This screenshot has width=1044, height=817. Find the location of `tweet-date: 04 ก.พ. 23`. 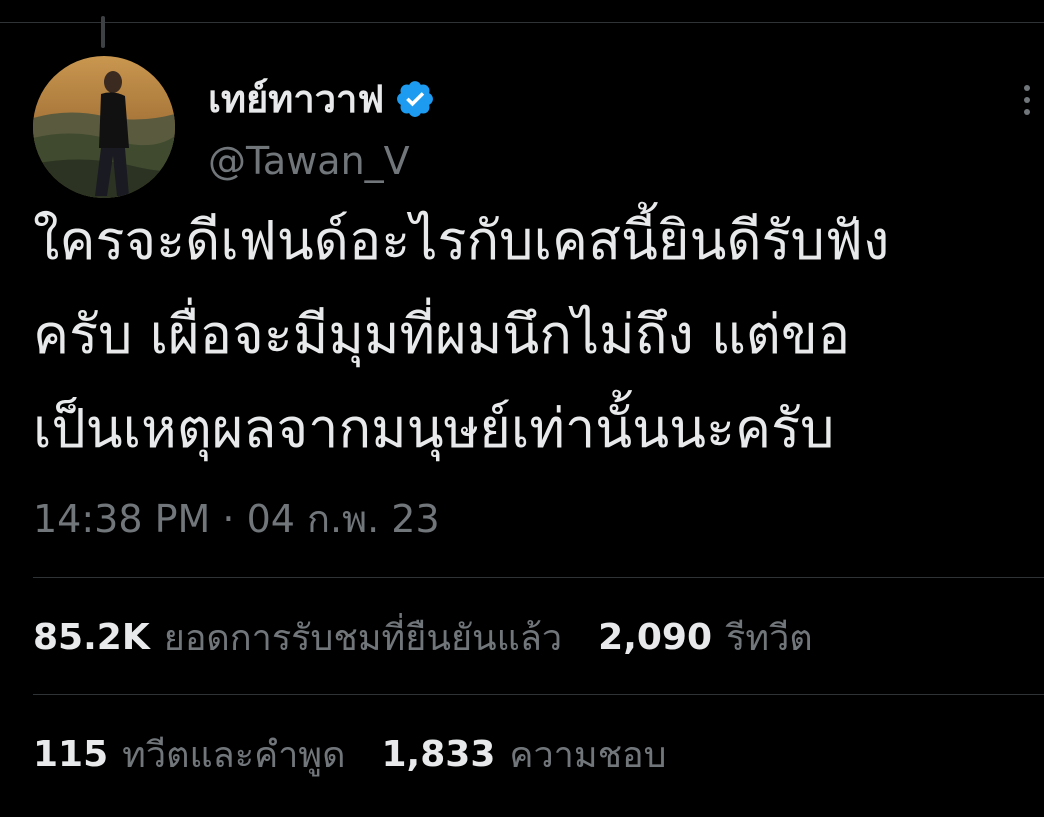

tweet-date: 04 ก.พ. 23 is located at coordinates (343, 519).